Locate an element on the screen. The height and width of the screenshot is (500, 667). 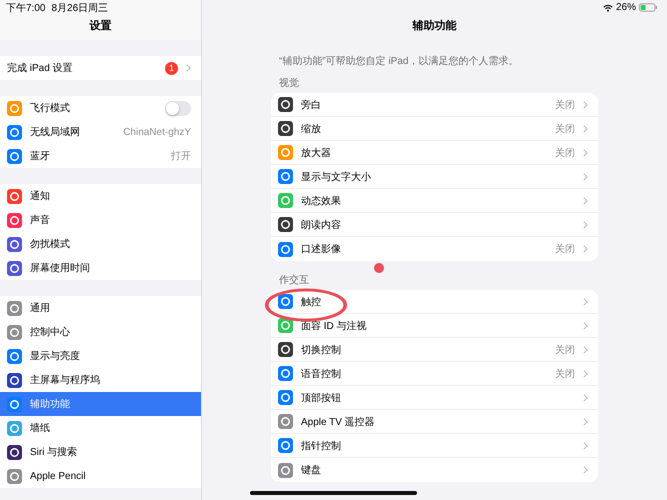
item-label: 屏幕使用时间 is located at coordinates (60, 268).